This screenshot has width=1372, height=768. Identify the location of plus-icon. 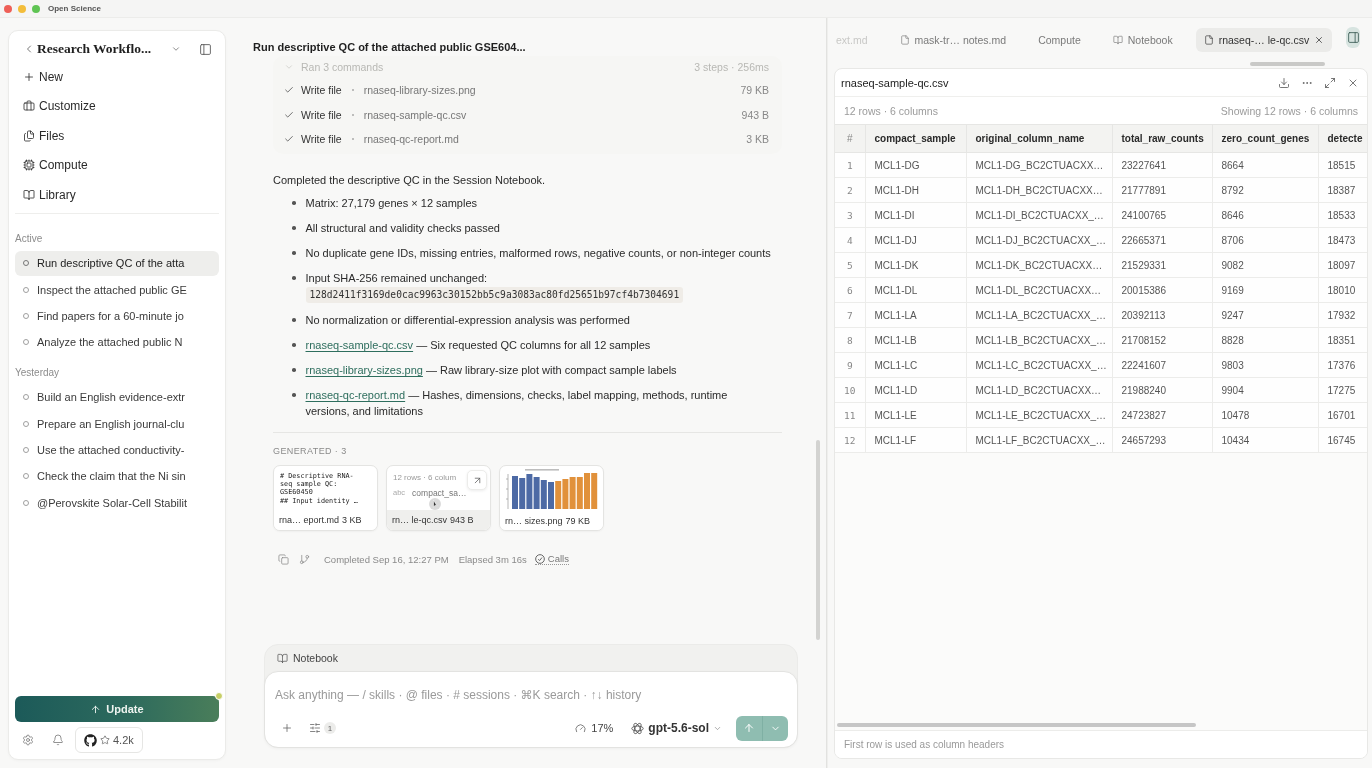
(287, 728).